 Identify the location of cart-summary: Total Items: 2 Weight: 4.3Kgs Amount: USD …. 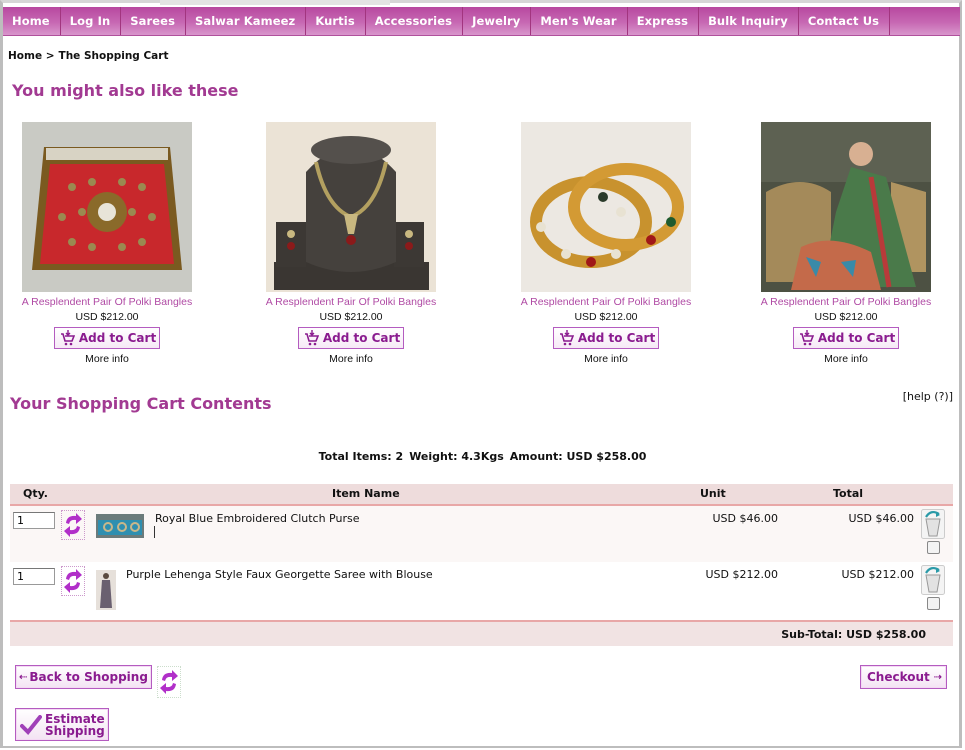
(482, 456).